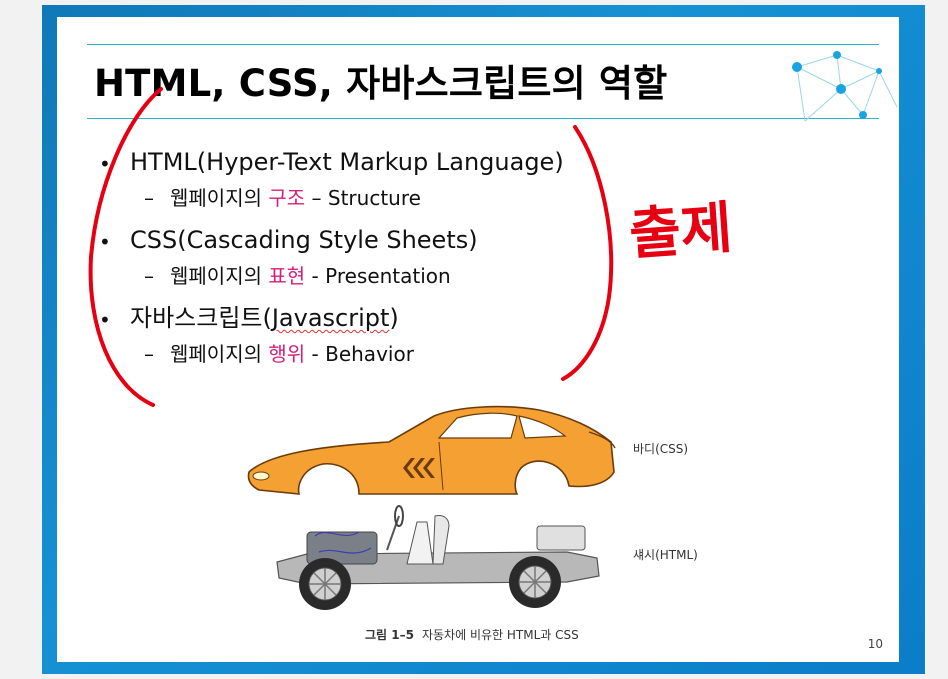 Image resolution: width=948 pixels, height=679 pixels. What do you see at coordinates (483, 44) in the screenshot?
I see `title-top-rule` at bounding box center [483, 44].